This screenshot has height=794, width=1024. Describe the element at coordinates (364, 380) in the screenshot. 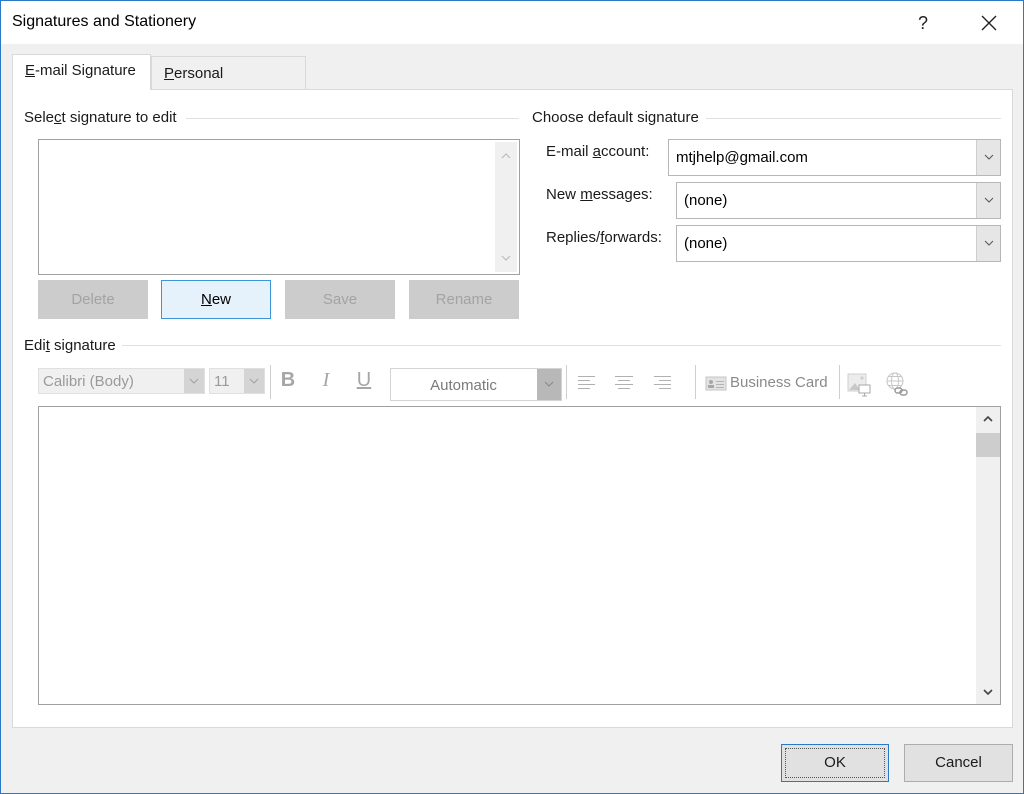

I see `underline-button: U` at that location.